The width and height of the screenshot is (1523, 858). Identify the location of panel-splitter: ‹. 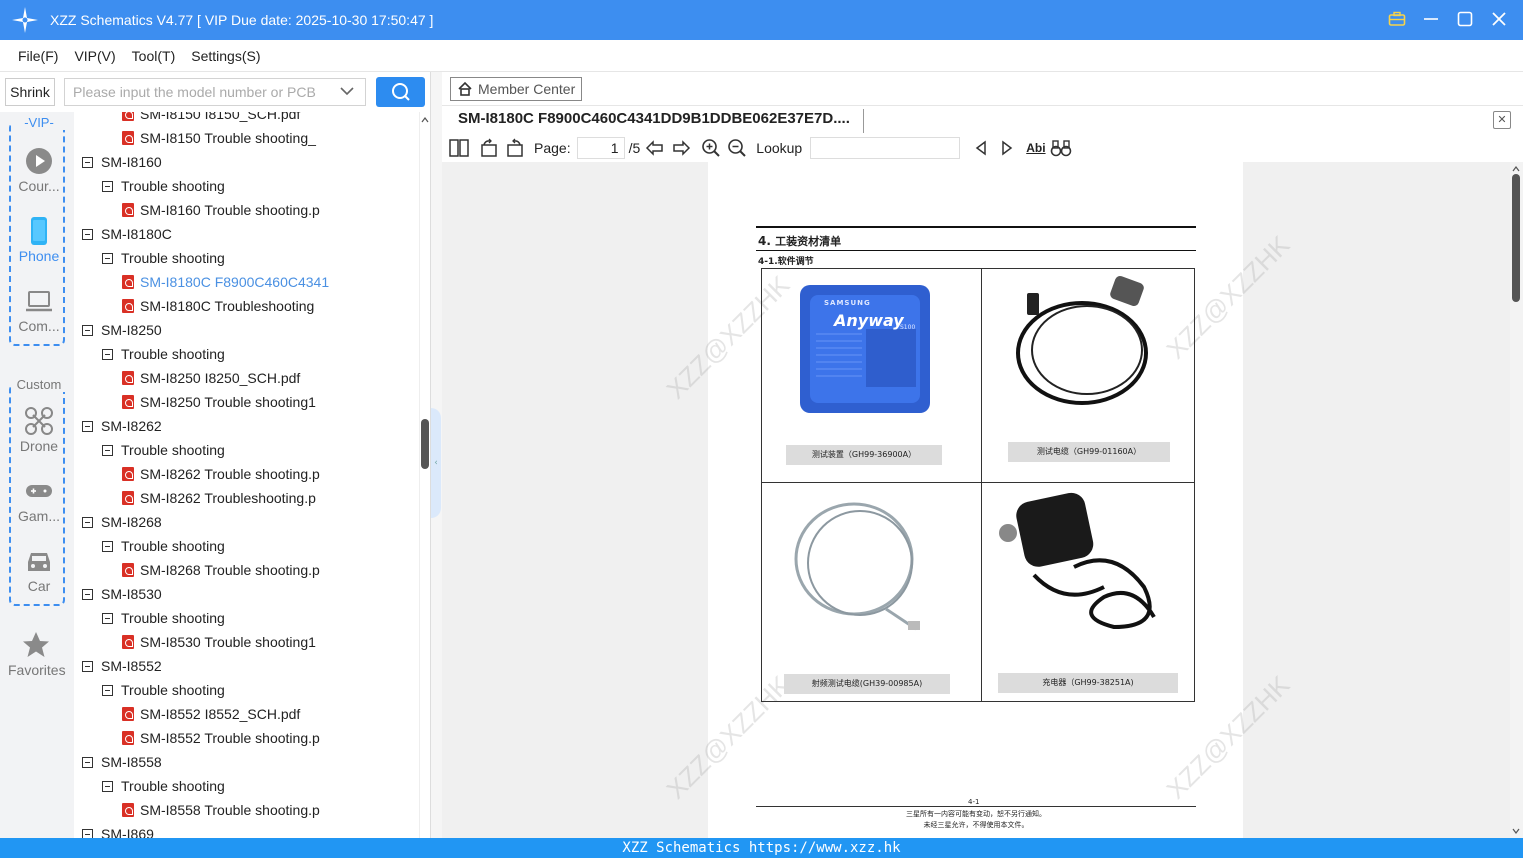
(436, 455).